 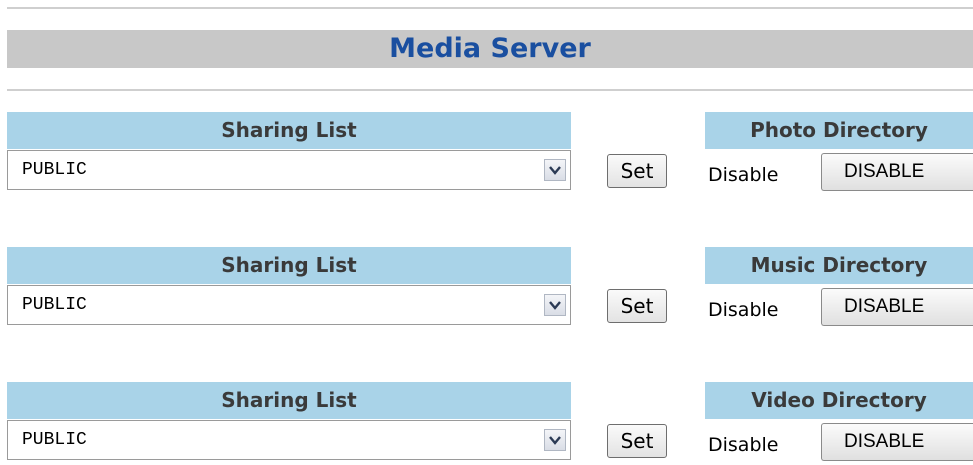 I want to click on music-directory-header: Music Directory, so click(x=839, y=265).